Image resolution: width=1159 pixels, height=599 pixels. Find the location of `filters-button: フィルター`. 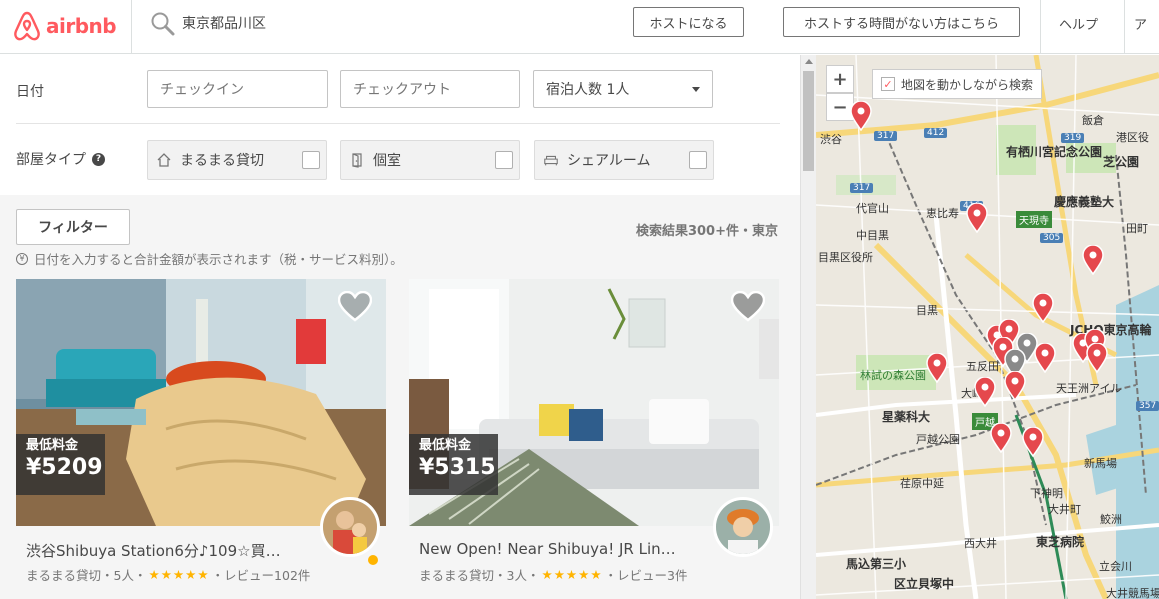

filters-button: フィルター is located at coordinates (73, 227).